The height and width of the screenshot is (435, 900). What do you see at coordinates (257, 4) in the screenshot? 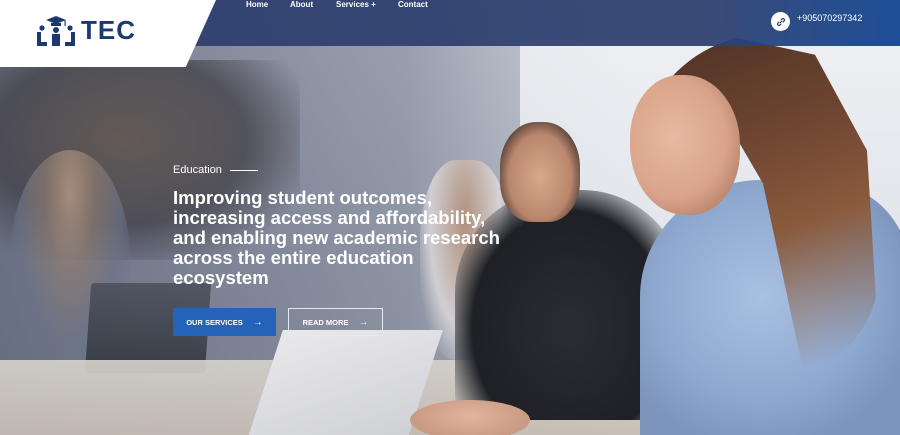
I see `nav-home: Home` at bounding box center [257, 4].